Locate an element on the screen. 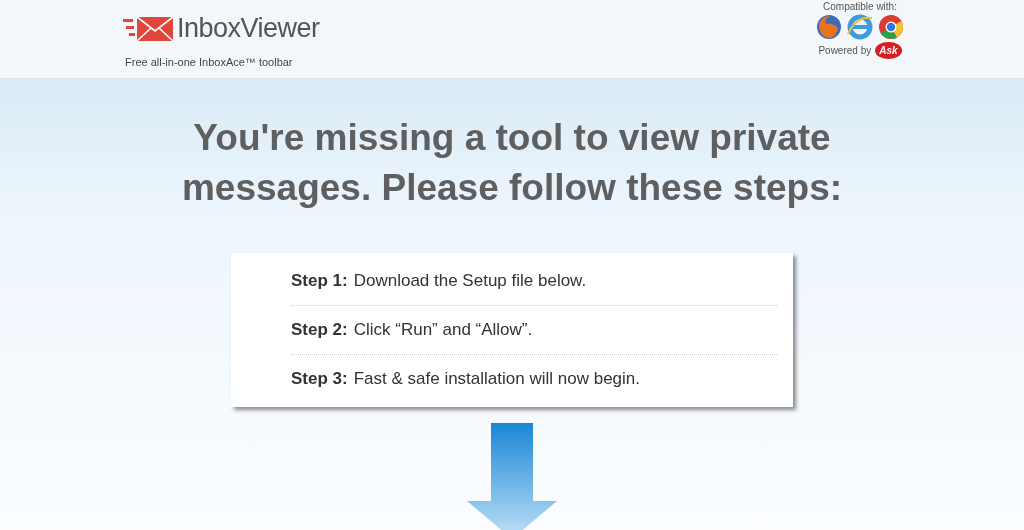  compatible-label: Compatible with: is located at coordinates (860, 6).